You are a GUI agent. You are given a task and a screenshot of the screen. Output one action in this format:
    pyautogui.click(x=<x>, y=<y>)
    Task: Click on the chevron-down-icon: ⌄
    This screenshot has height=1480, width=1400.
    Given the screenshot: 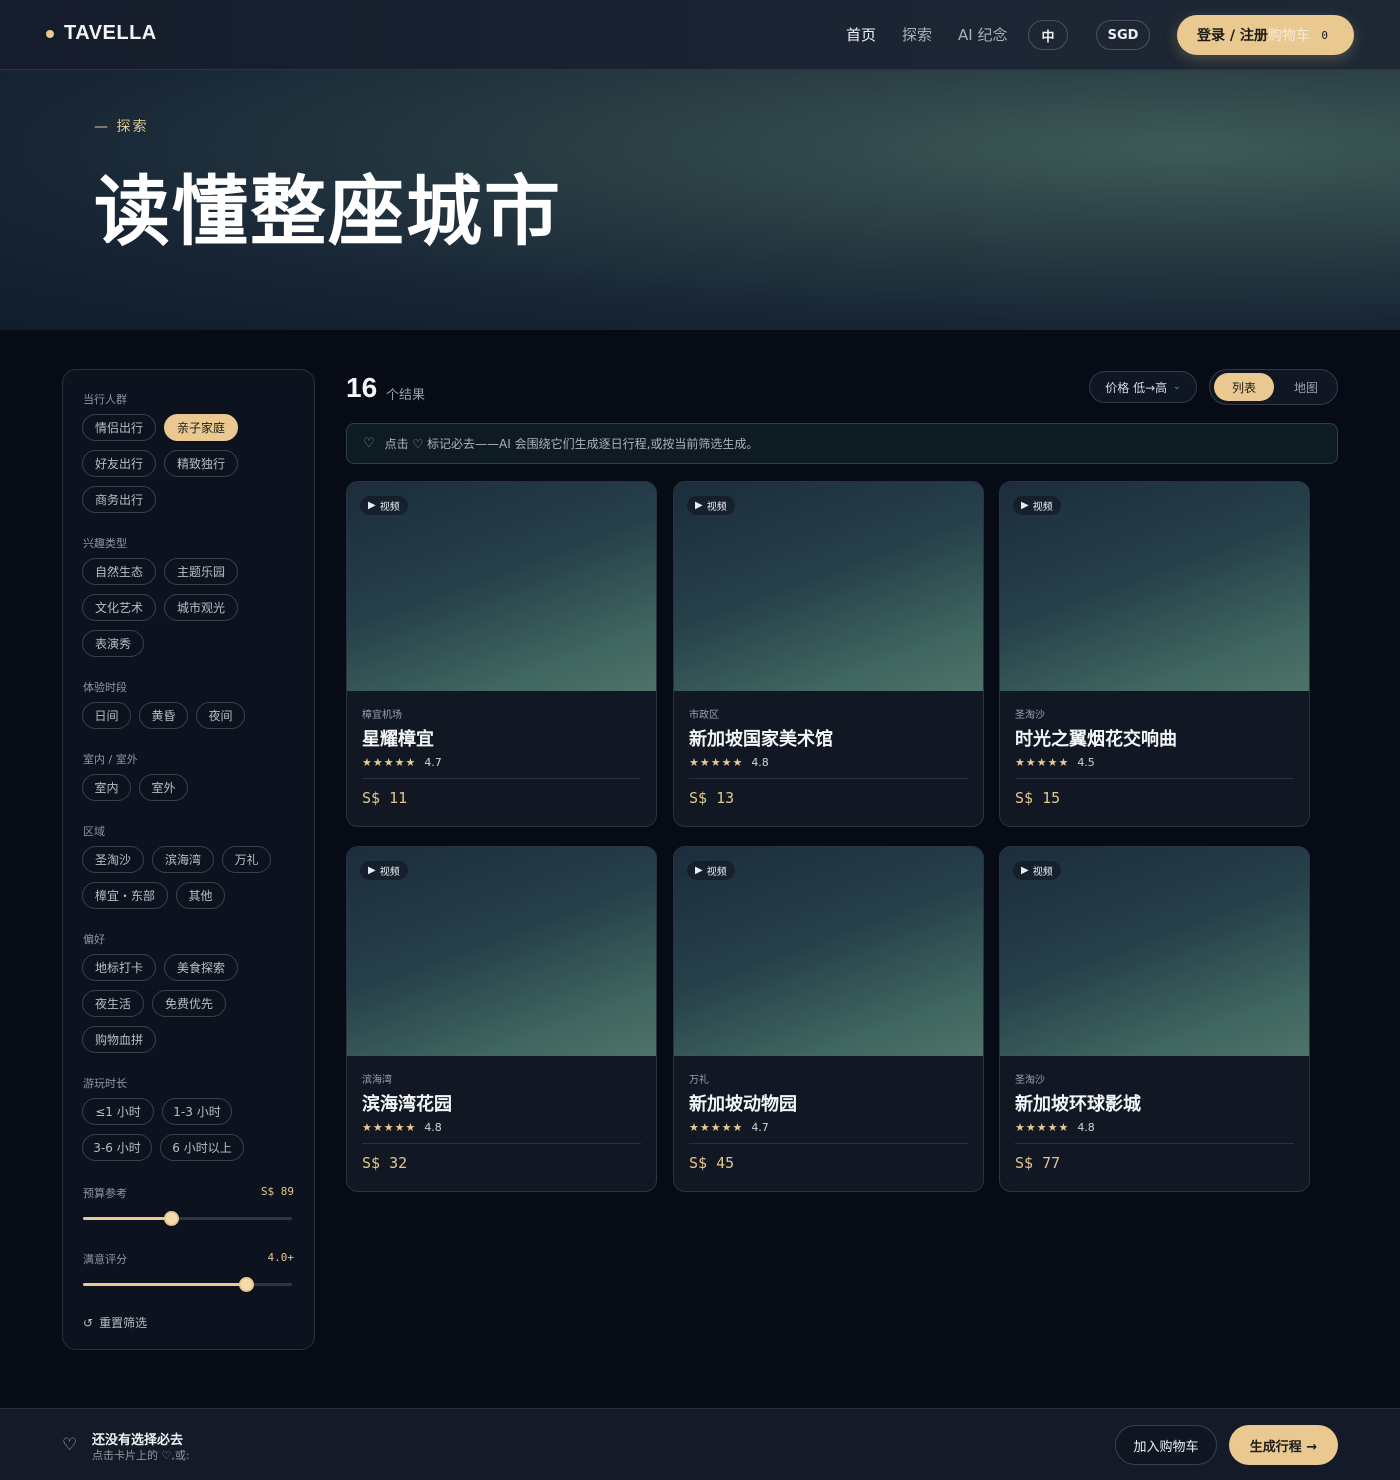 What is the action you would take?
    pyautogui.click(x=1177, y=387)
    